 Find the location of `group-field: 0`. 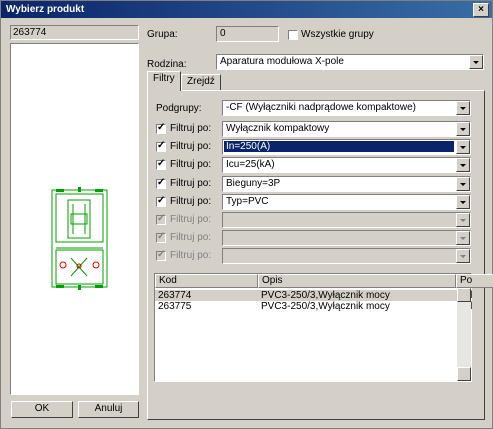

group-field: 0 is located at coordinates (247, 34).